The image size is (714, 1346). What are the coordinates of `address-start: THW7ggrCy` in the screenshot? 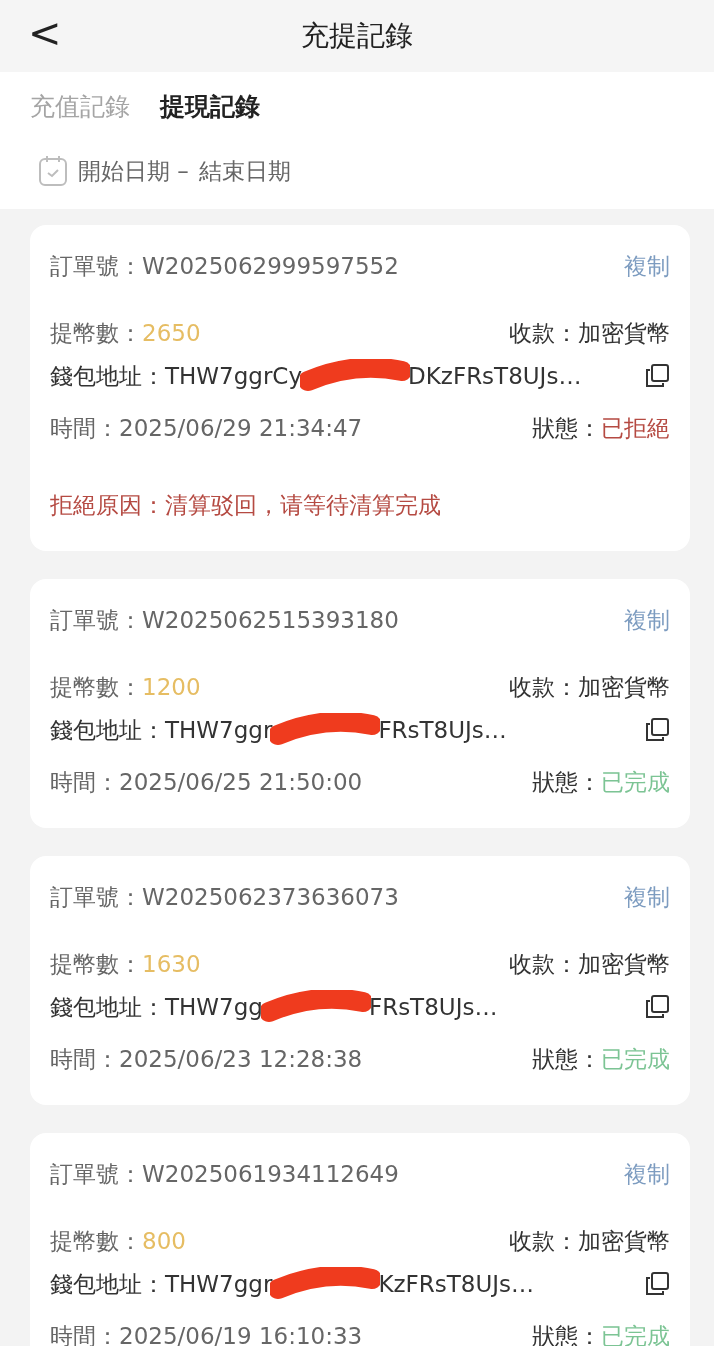 It's located at (234, 376).